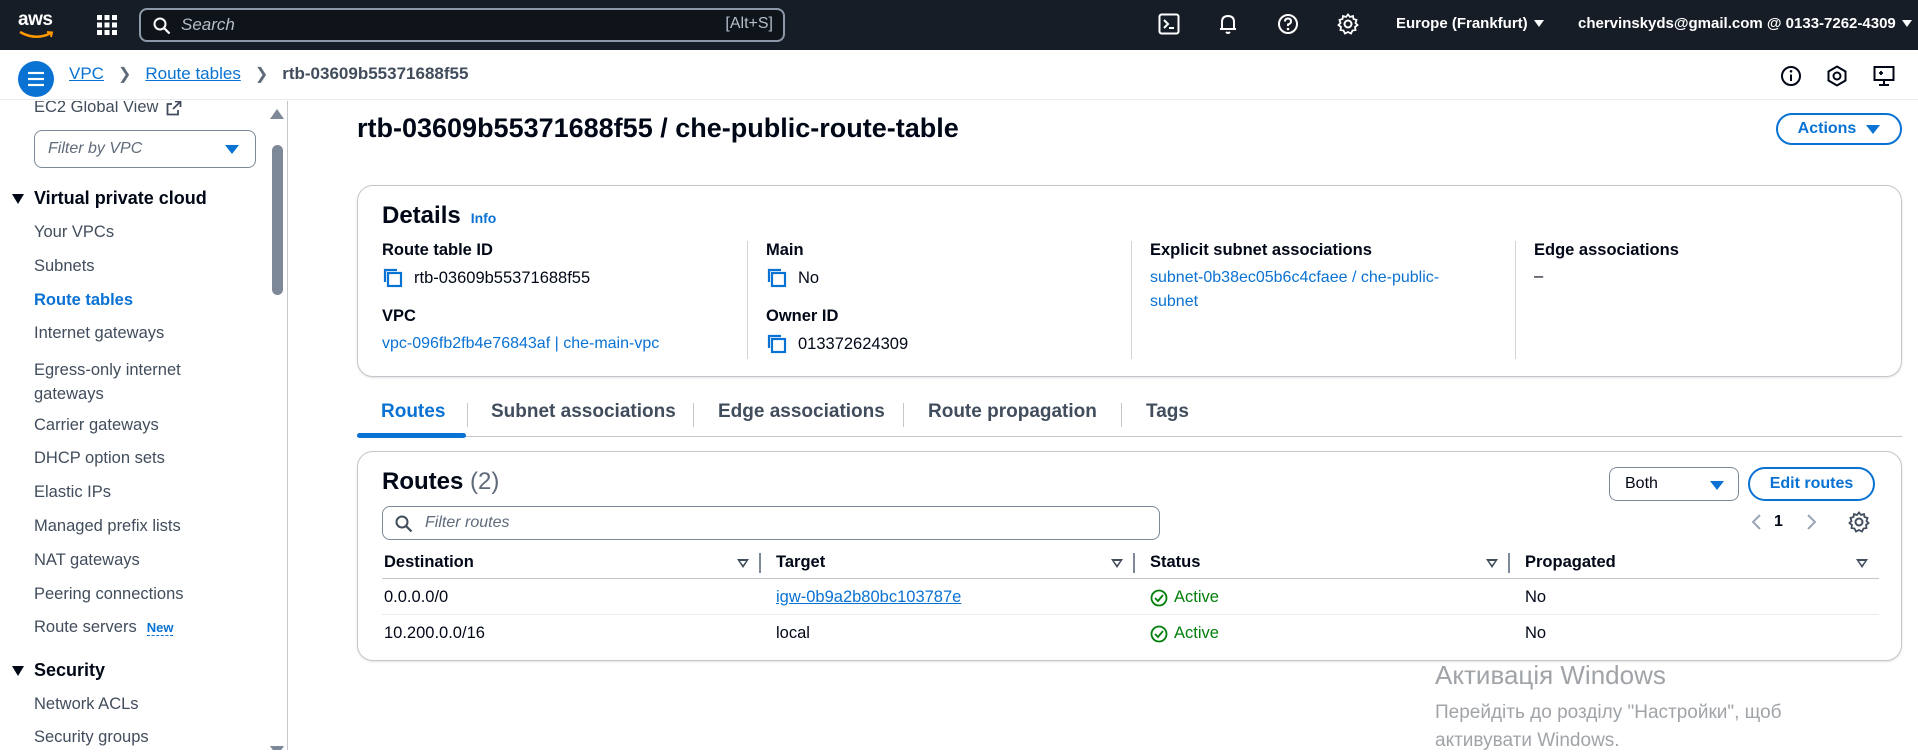 This screenshot has height=755, width=1918. I want to click on services-grid-icon, so click(107, 25).